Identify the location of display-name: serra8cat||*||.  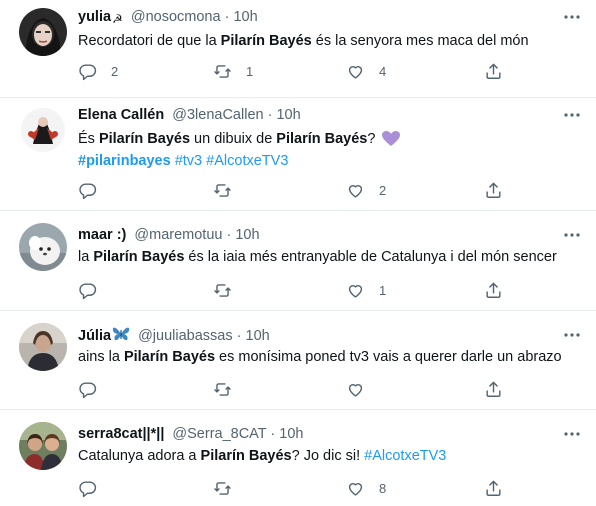
(121, 434).